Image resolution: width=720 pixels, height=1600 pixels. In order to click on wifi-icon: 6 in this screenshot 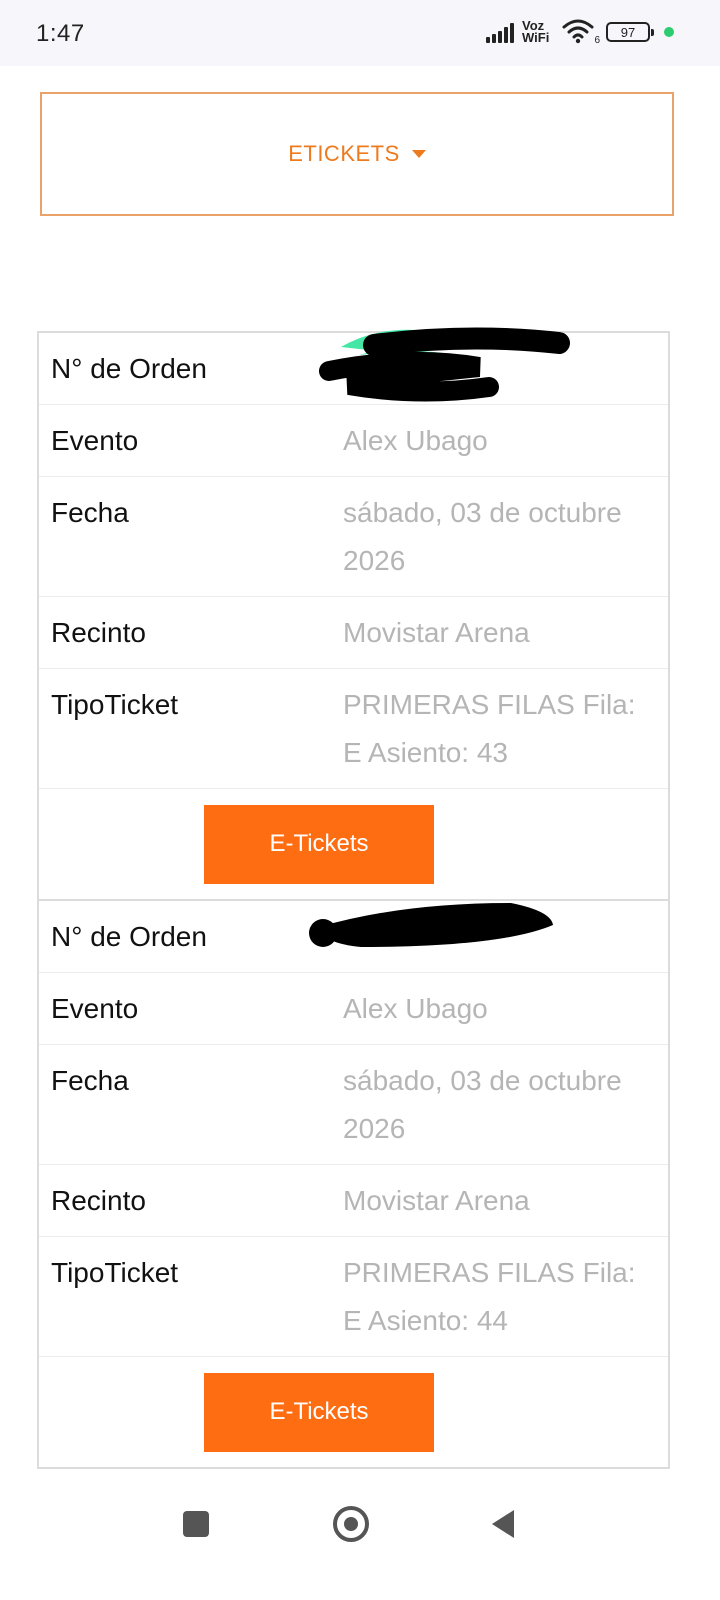, I will do `click(581, 32)`.